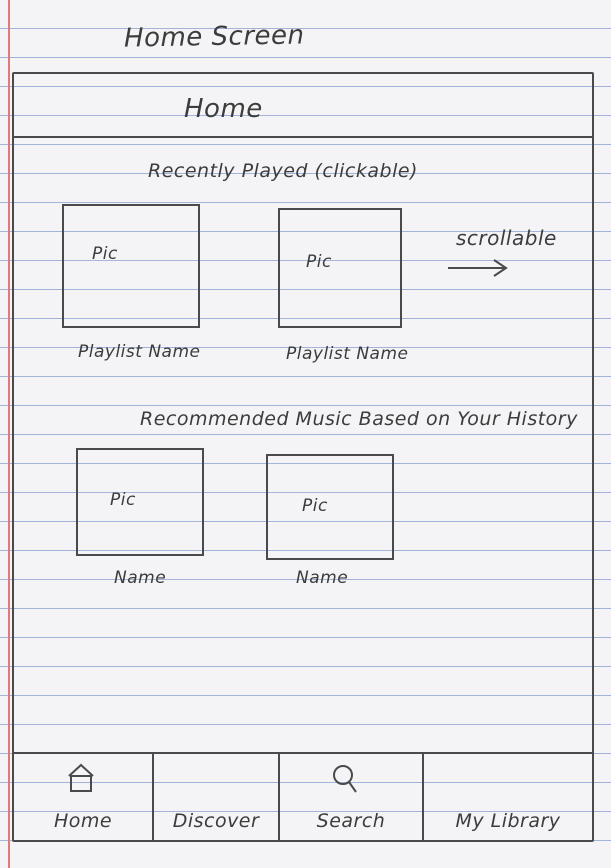 The width and height of the screenshot is (611, 868). I want to click on nav-label-home: Home, so click(83, 821).